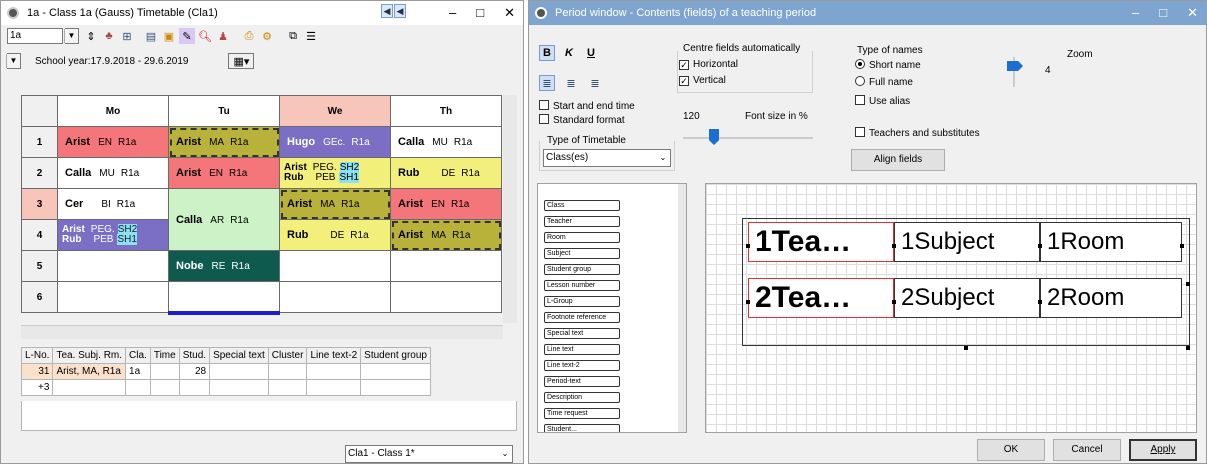  Describe the element at coordinates (225, 371) in the screenshot. I see `table-row: 31 Arist, MA, R1a 1a 28` at that location.